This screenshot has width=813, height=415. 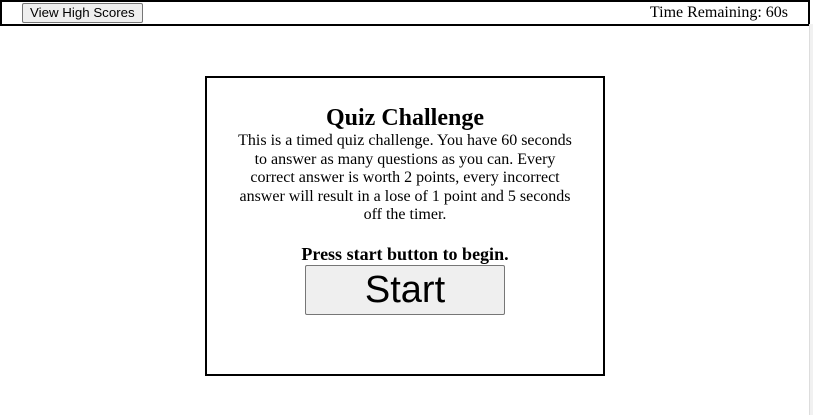 I want to click on view-high-scores-button: View High Scores, so click(x=82, y=13).